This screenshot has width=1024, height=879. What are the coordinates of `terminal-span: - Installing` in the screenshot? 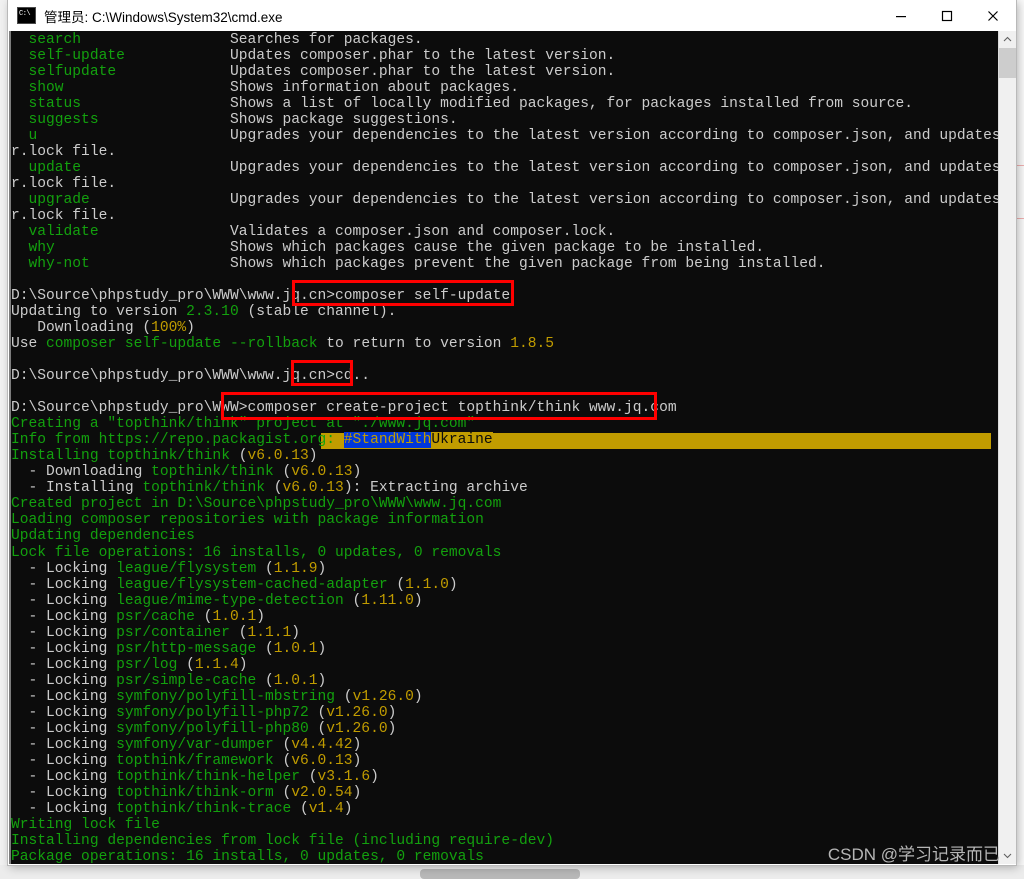 It's located at (77, 488).